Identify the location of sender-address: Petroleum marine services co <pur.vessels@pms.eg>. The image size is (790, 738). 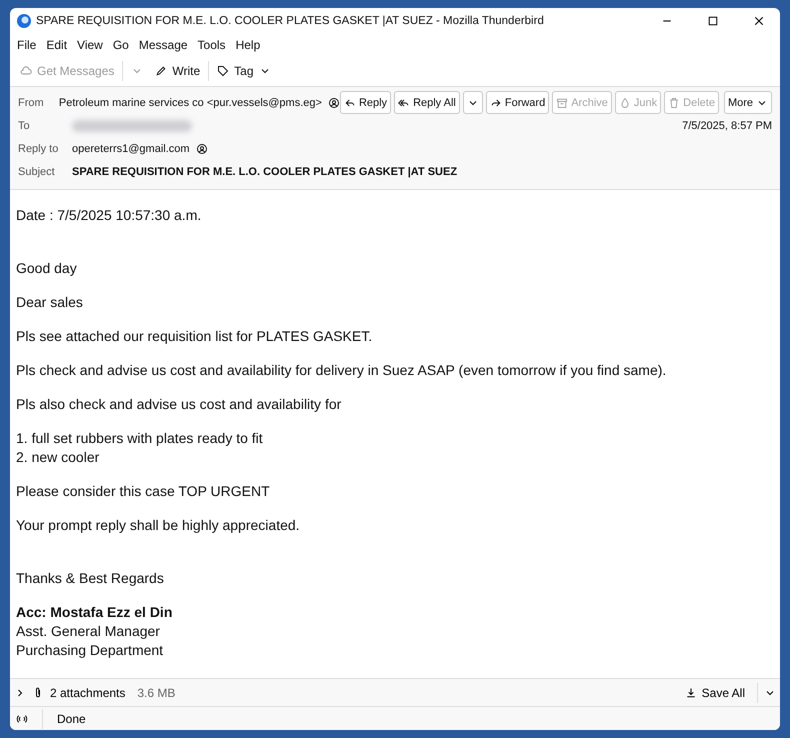
(190, 102).